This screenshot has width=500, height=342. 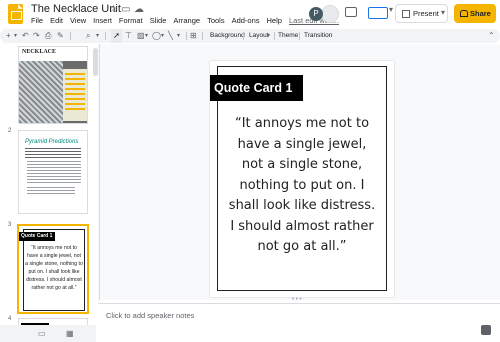 What do you see at coordinates (128, 36) in the screenshot?
I see `text-box-icon: ⊤` at bounding box center [128, 36].